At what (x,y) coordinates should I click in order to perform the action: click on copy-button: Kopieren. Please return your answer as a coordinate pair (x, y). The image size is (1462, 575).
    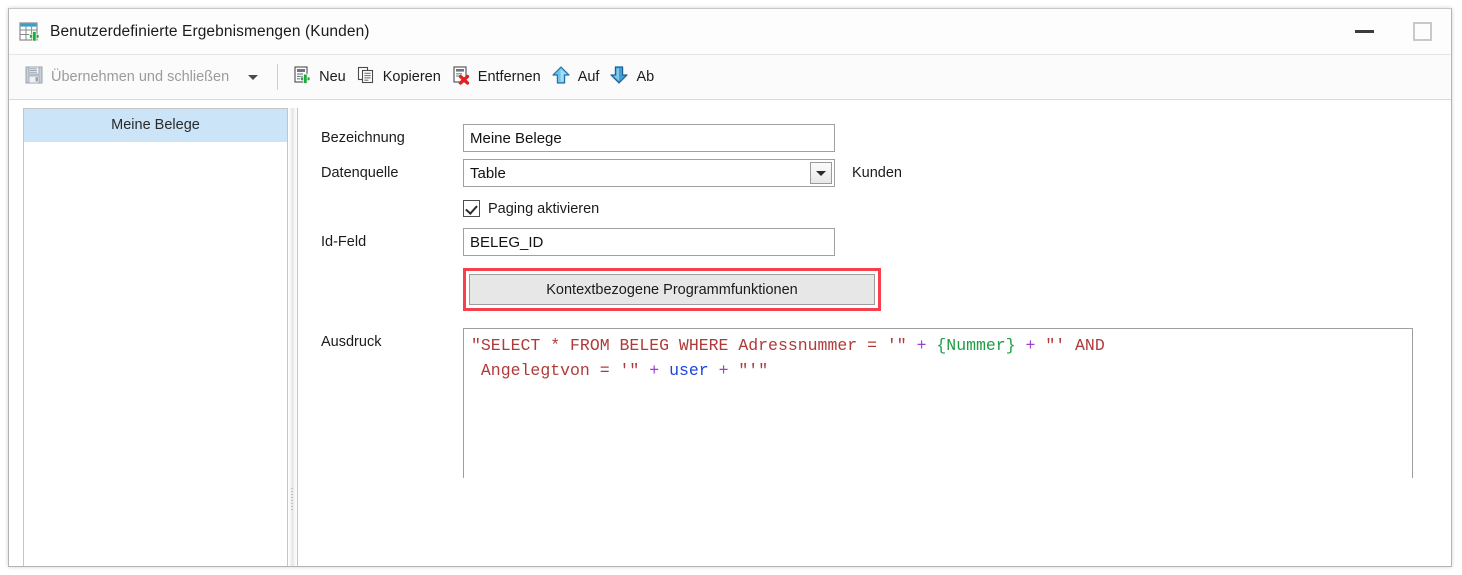
    Looking at the image, I should click on (398, 77).